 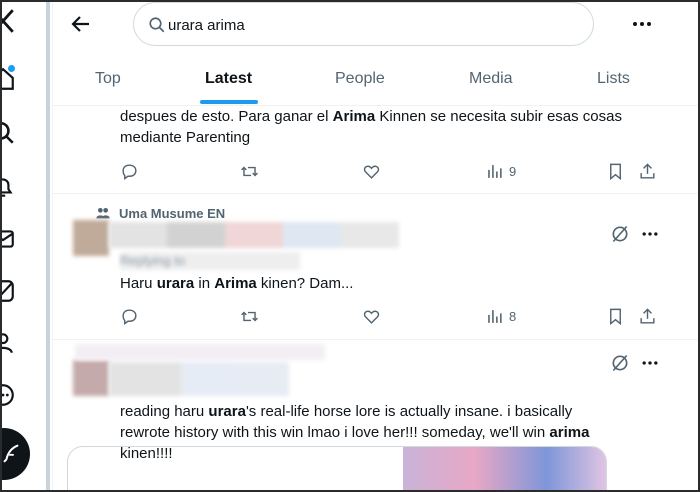 I want to click on tab-top: Top, so click(x=108, y=79).